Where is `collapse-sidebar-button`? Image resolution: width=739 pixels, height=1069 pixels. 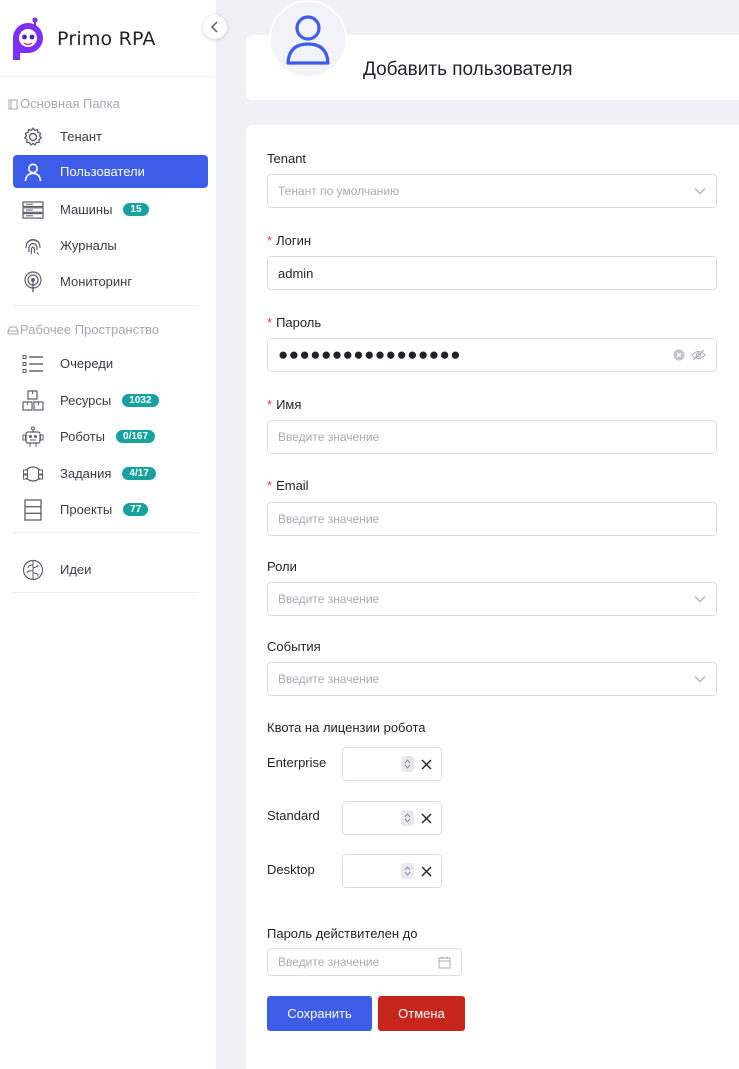 collapse-sidebar-button is located at coordinates (215, 27).